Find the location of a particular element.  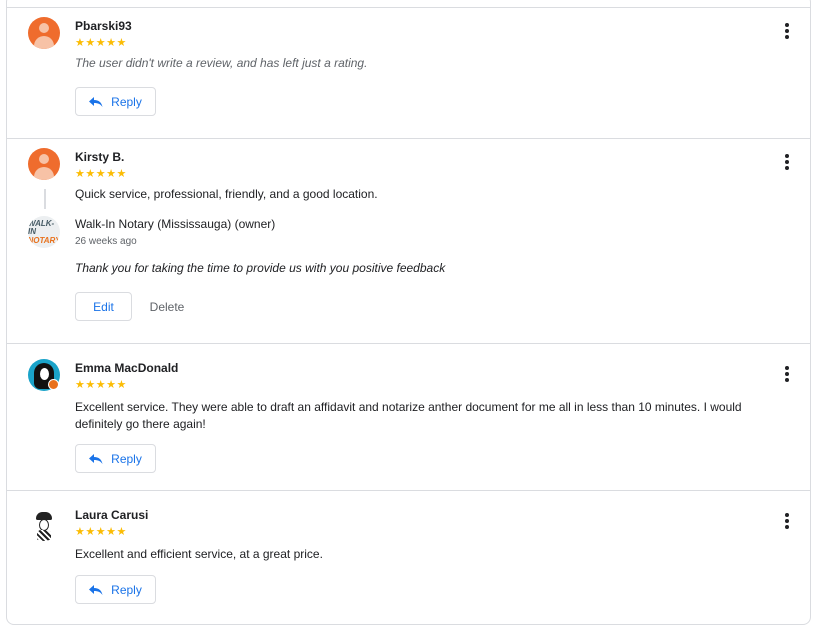

owner-reply-time: 26 weeks ago is located at coordinates (106, 241).